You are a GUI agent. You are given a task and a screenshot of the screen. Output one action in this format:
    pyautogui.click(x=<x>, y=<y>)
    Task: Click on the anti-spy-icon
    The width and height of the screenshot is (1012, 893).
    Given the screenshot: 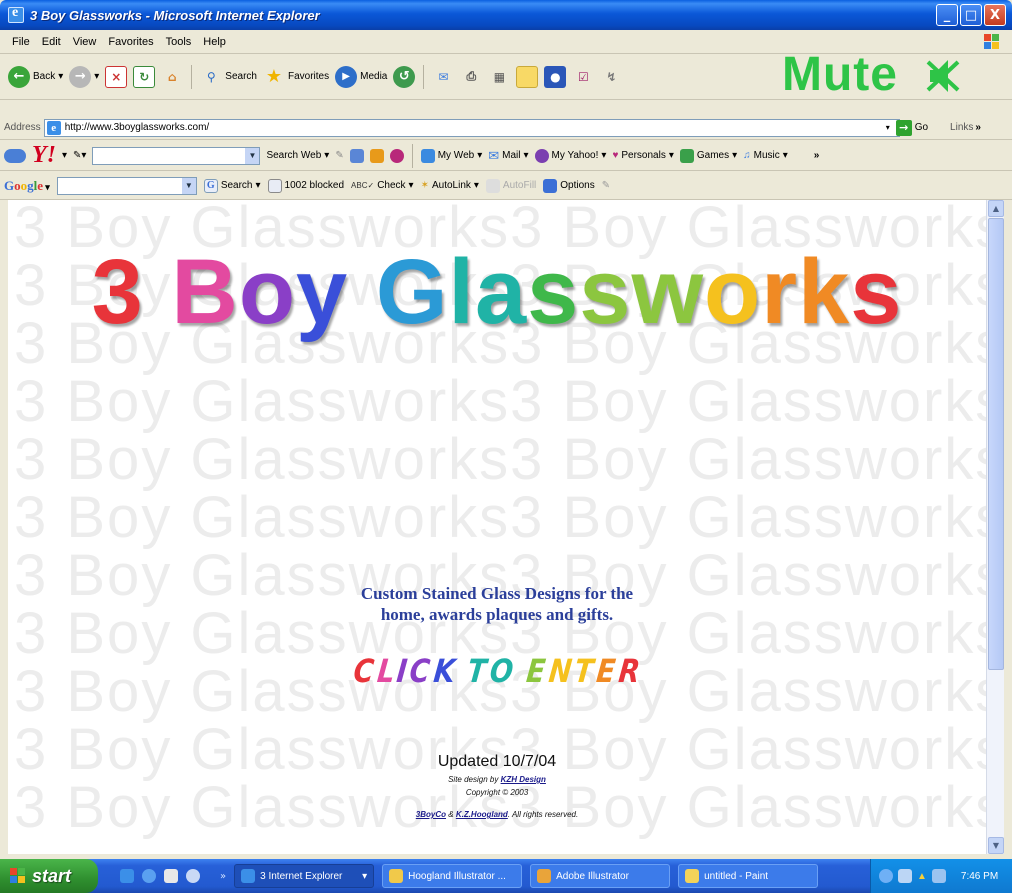 What is the action you would take?
    pyautogui.click(x=376, y=155)
    